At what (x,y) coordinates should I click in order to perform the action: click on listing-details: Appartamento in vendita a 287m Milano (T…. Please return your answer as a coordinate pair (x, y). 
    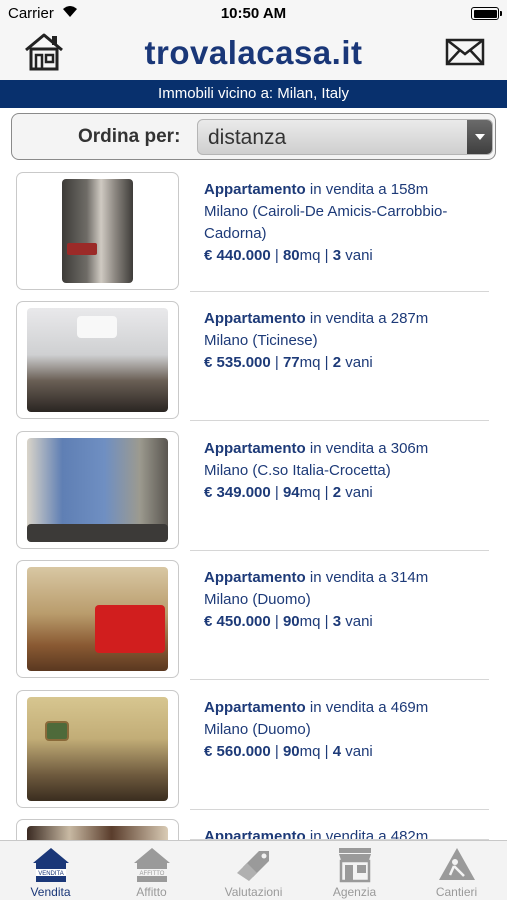
    Looking at the image, I should click on (349, 341).